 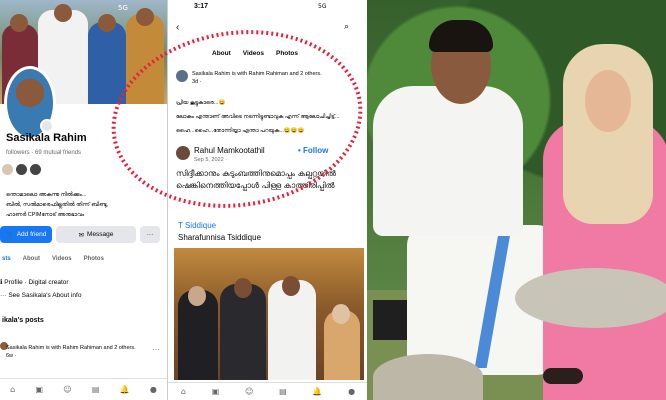 I want to click on detail-about-link: ··· See Sasikala's About info, so click(x=83, y=295).